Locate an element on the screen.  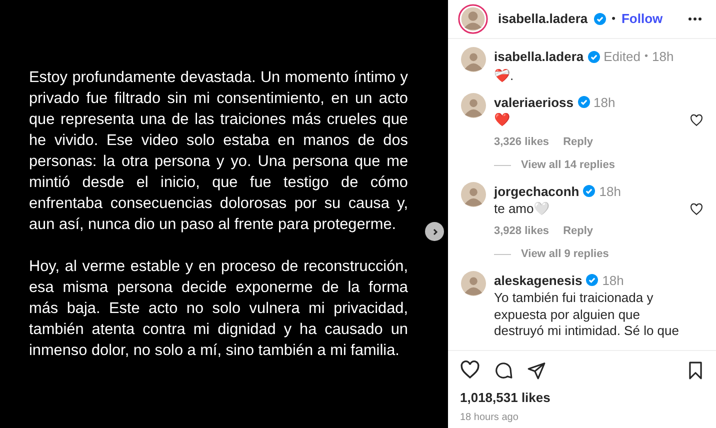
like-icon is located at coordinates (470, 370).